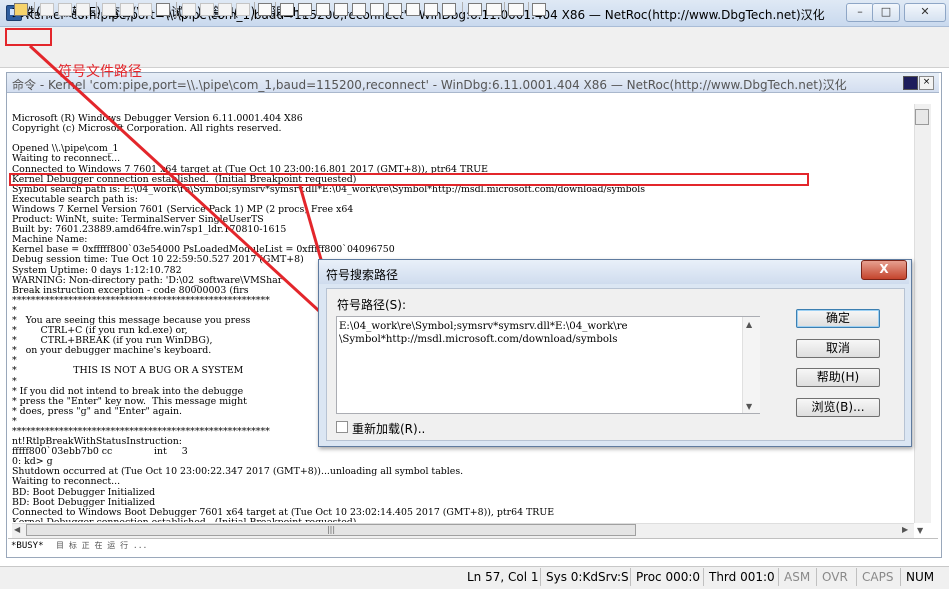  Describe the element at coordinates (922, 313) in the screenshot. I see `output-vertical-scrollbar` at that location.